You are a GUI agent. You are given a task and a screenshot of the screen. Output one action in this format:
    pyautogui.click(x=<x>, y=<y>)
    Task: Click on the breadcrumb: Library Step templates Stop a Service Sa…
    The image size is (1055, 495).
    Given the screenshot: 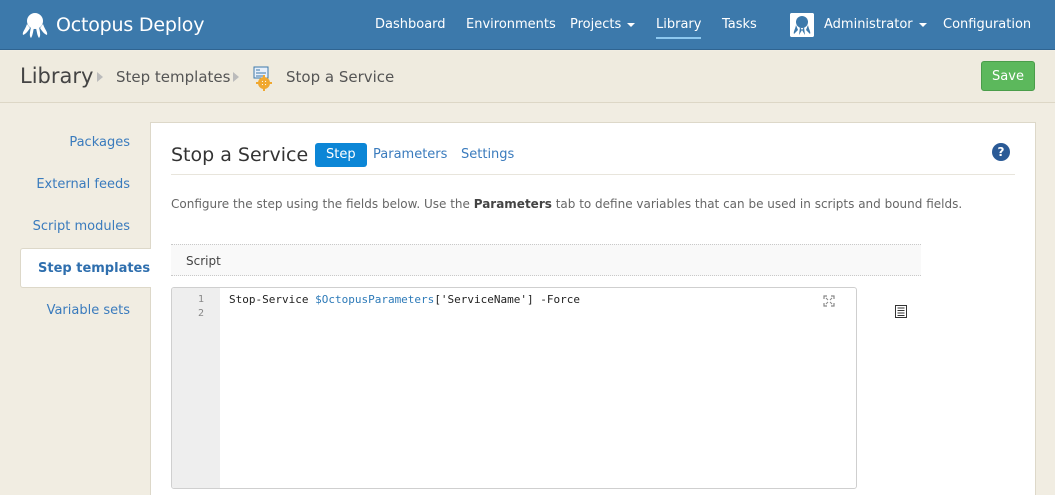 What is the action you would take?
    pyautogui.click(x=527, y=77)
    